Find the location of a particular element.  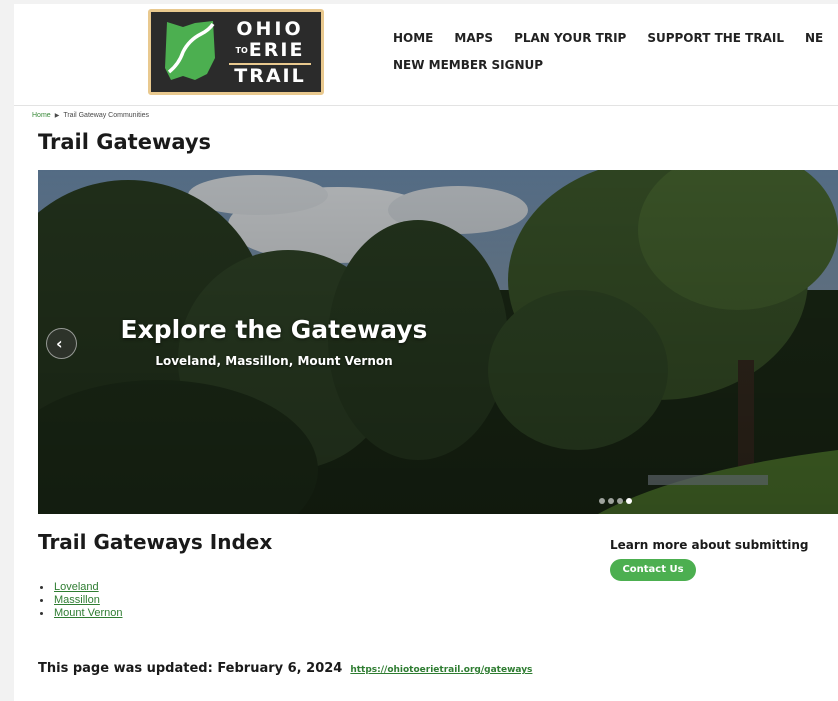

nav-support-the-trail: SUPPORT THE TRAIL is located at coordinates (715, 38).